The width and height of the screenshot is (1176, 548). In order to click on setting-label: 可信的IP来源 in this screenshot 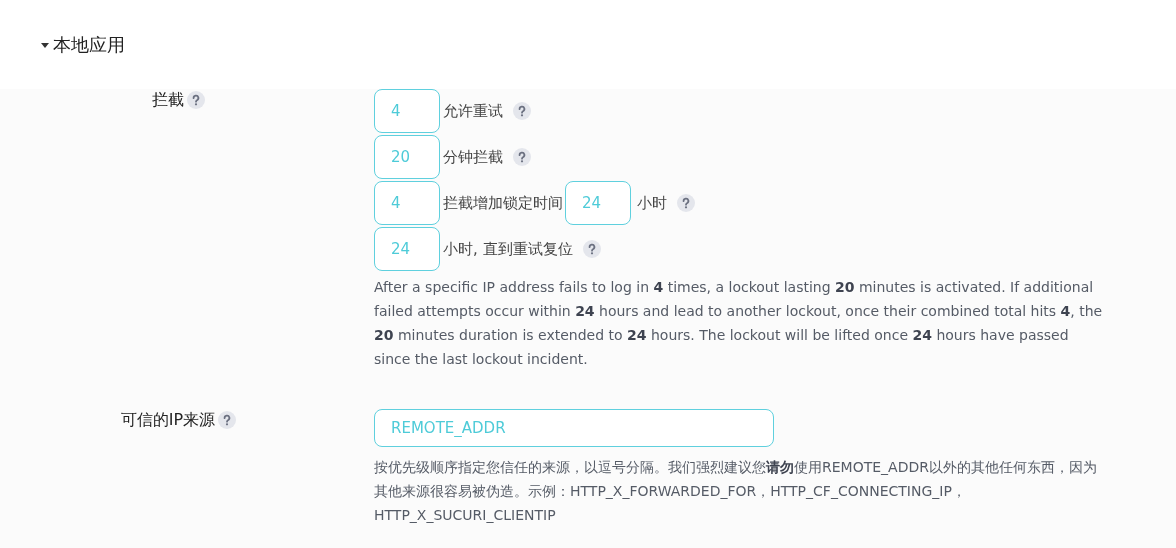, I will do `click(168, 420)`.